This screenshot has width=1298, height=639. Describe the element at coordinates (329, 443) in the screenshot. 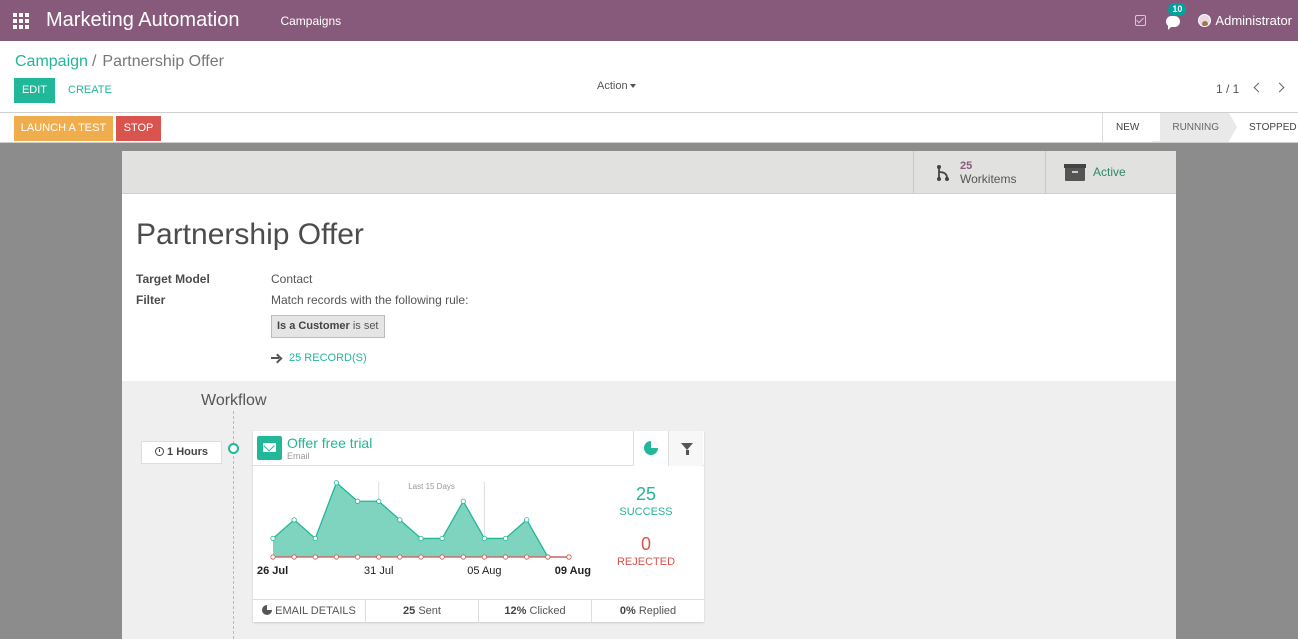

I see `activity-name: Offer free trial` at that location.